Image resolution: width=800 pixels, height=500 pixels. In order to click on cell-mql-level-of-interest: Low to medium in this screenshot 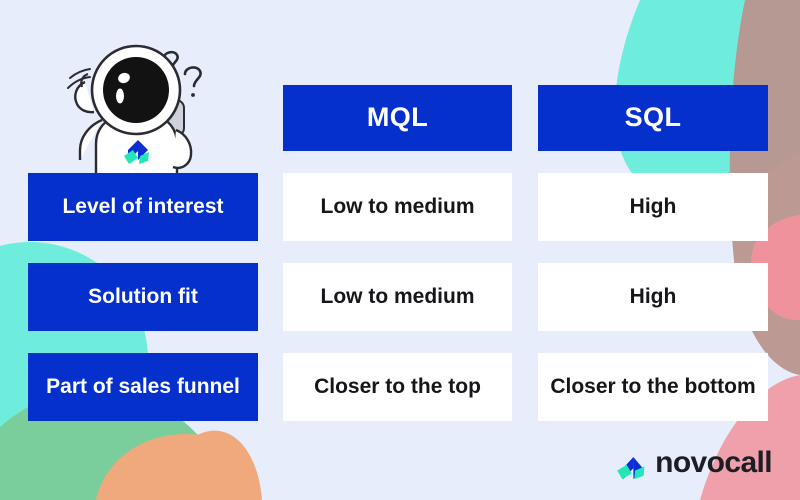, I will do `click(397, 207)`.